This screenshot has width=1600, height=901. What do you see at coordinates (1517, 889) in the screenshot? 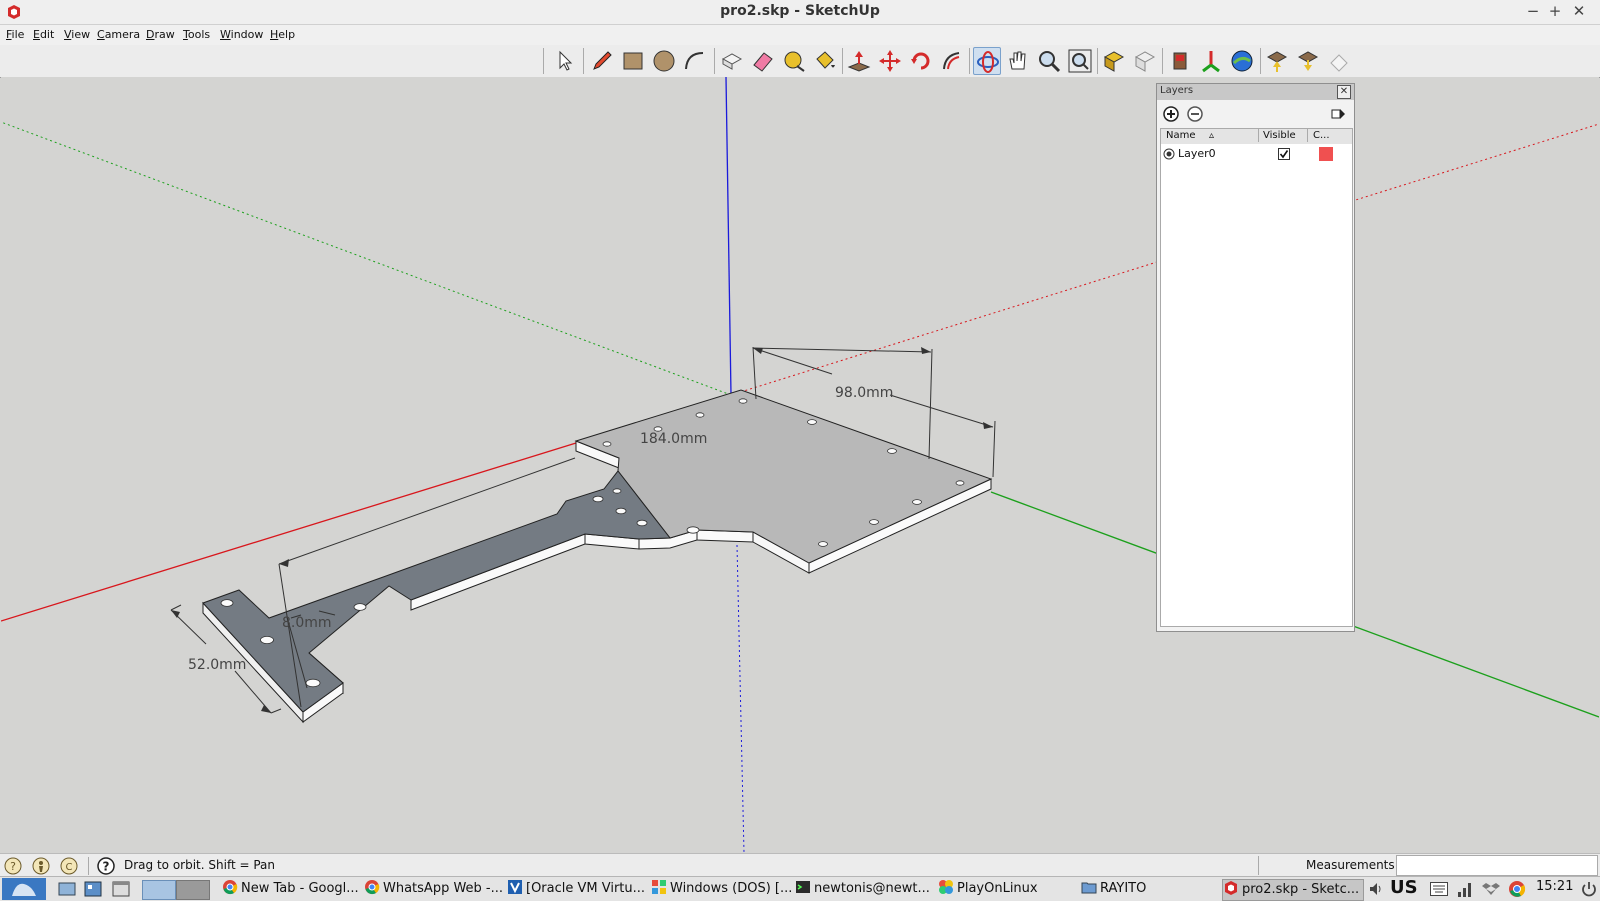
I see `chrome-tray-icon` at bounding box center [1517, 889].